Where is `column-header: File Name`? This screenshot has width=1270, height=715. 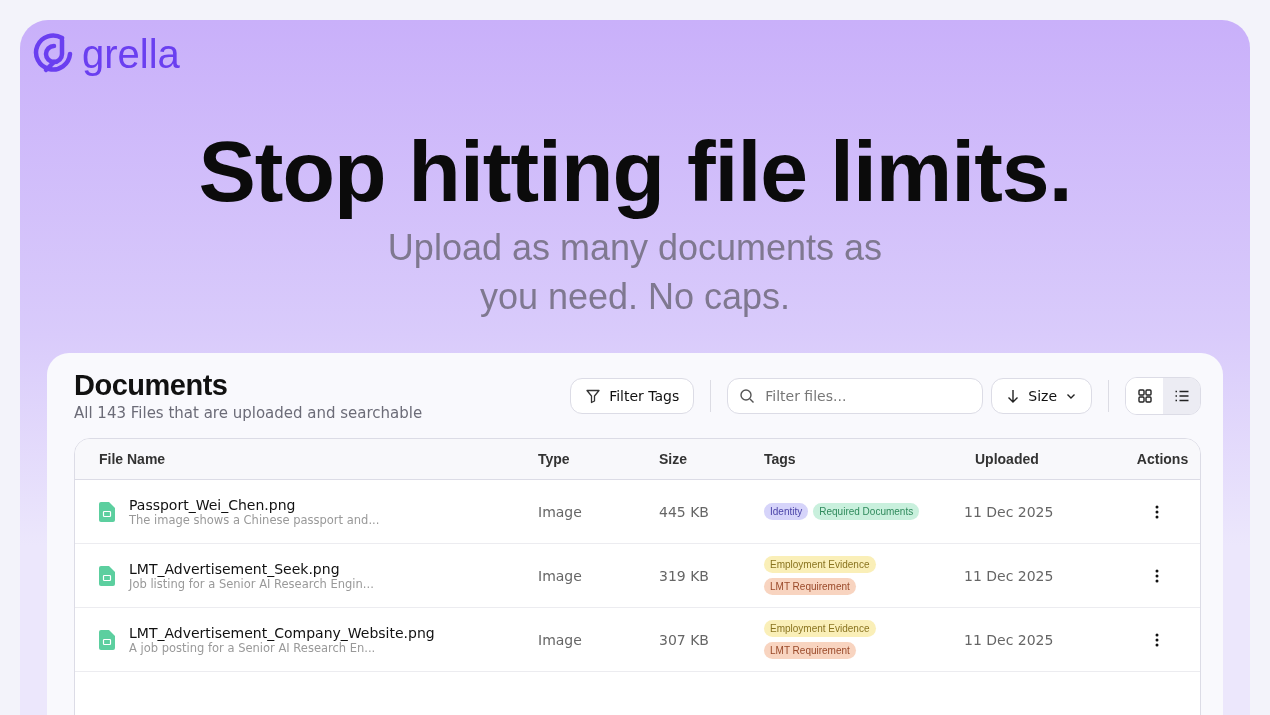 column-header: File Name is located at coordinates (132, 459).